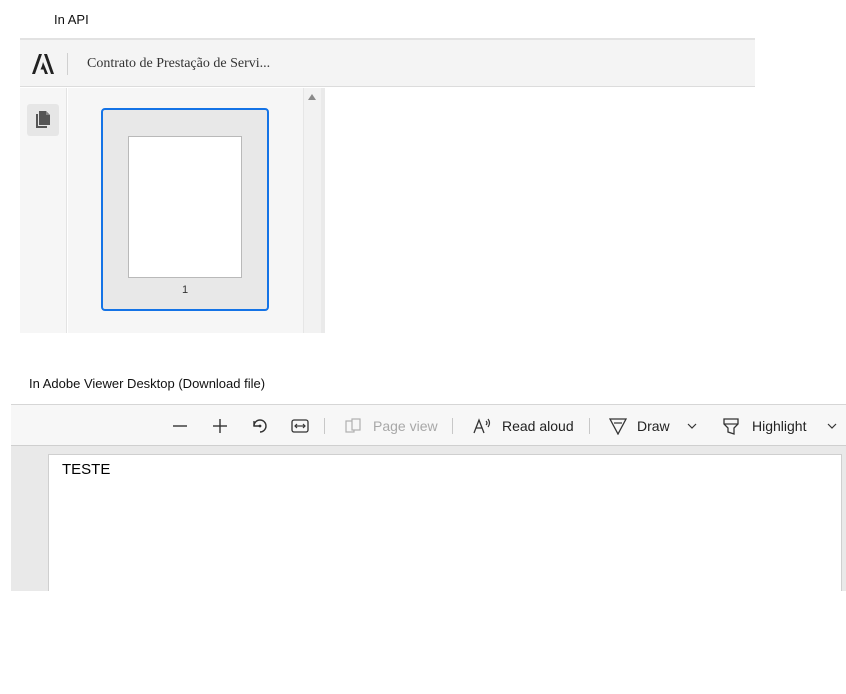 The image size is (846, 694). I want to click on thumbnail-page-preview, so click(185, 207).